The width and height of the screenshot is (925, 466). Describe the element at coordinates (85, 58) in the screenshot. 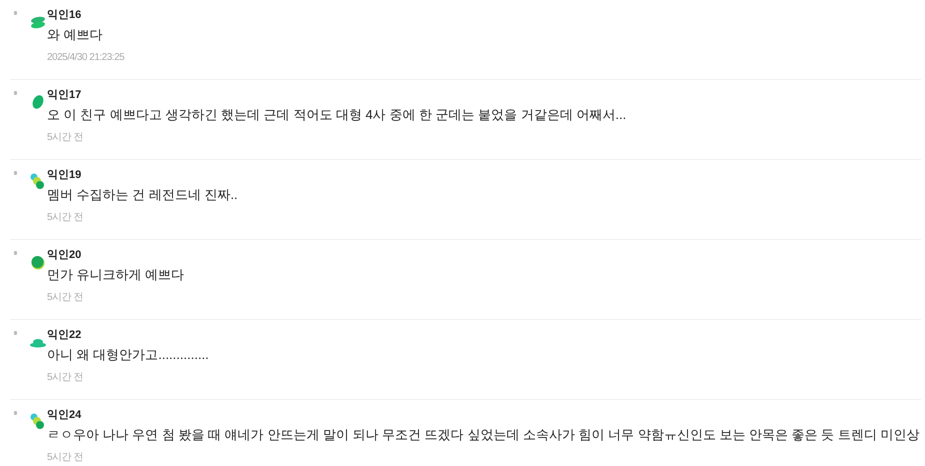

I see `comment-time: 2025/4/30 21:23:25` at that location.